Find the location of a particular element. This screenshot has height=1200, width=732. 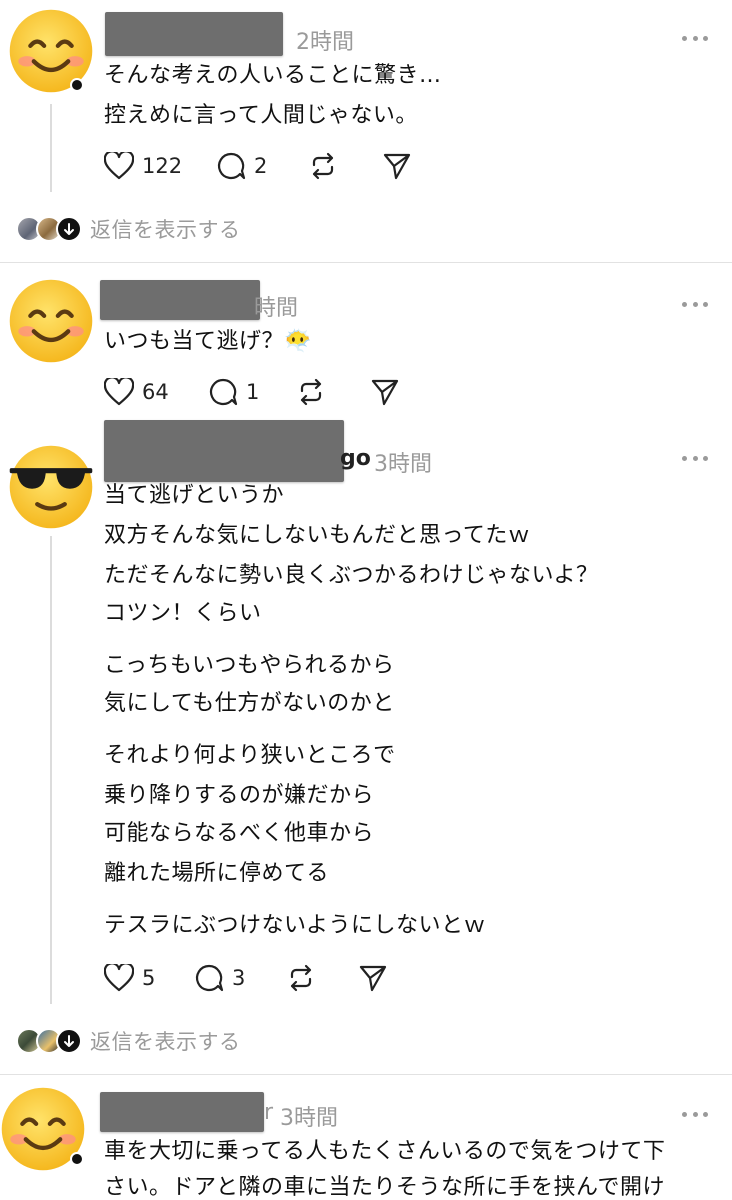

comment-button: 1 is located at coordinates (233, 392).